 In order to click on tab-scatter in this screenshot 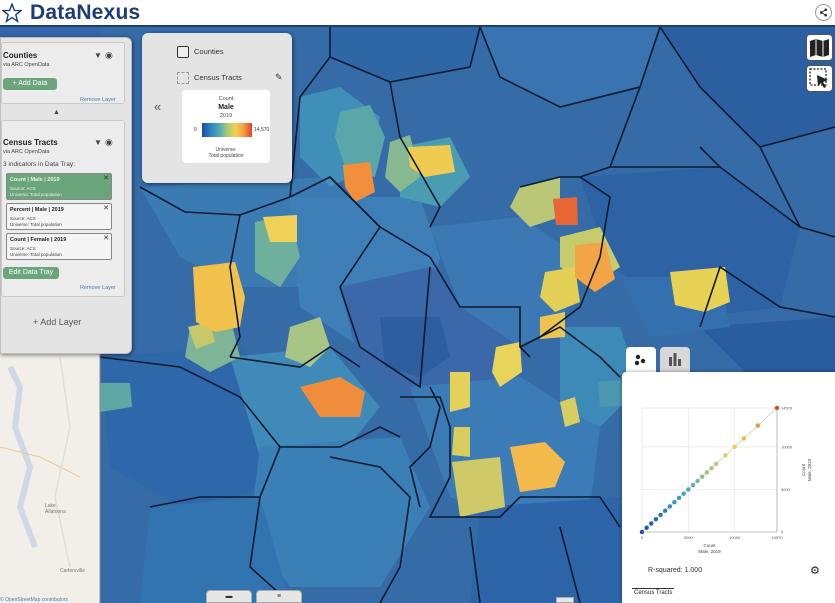, I will do `click(641, 360)`.